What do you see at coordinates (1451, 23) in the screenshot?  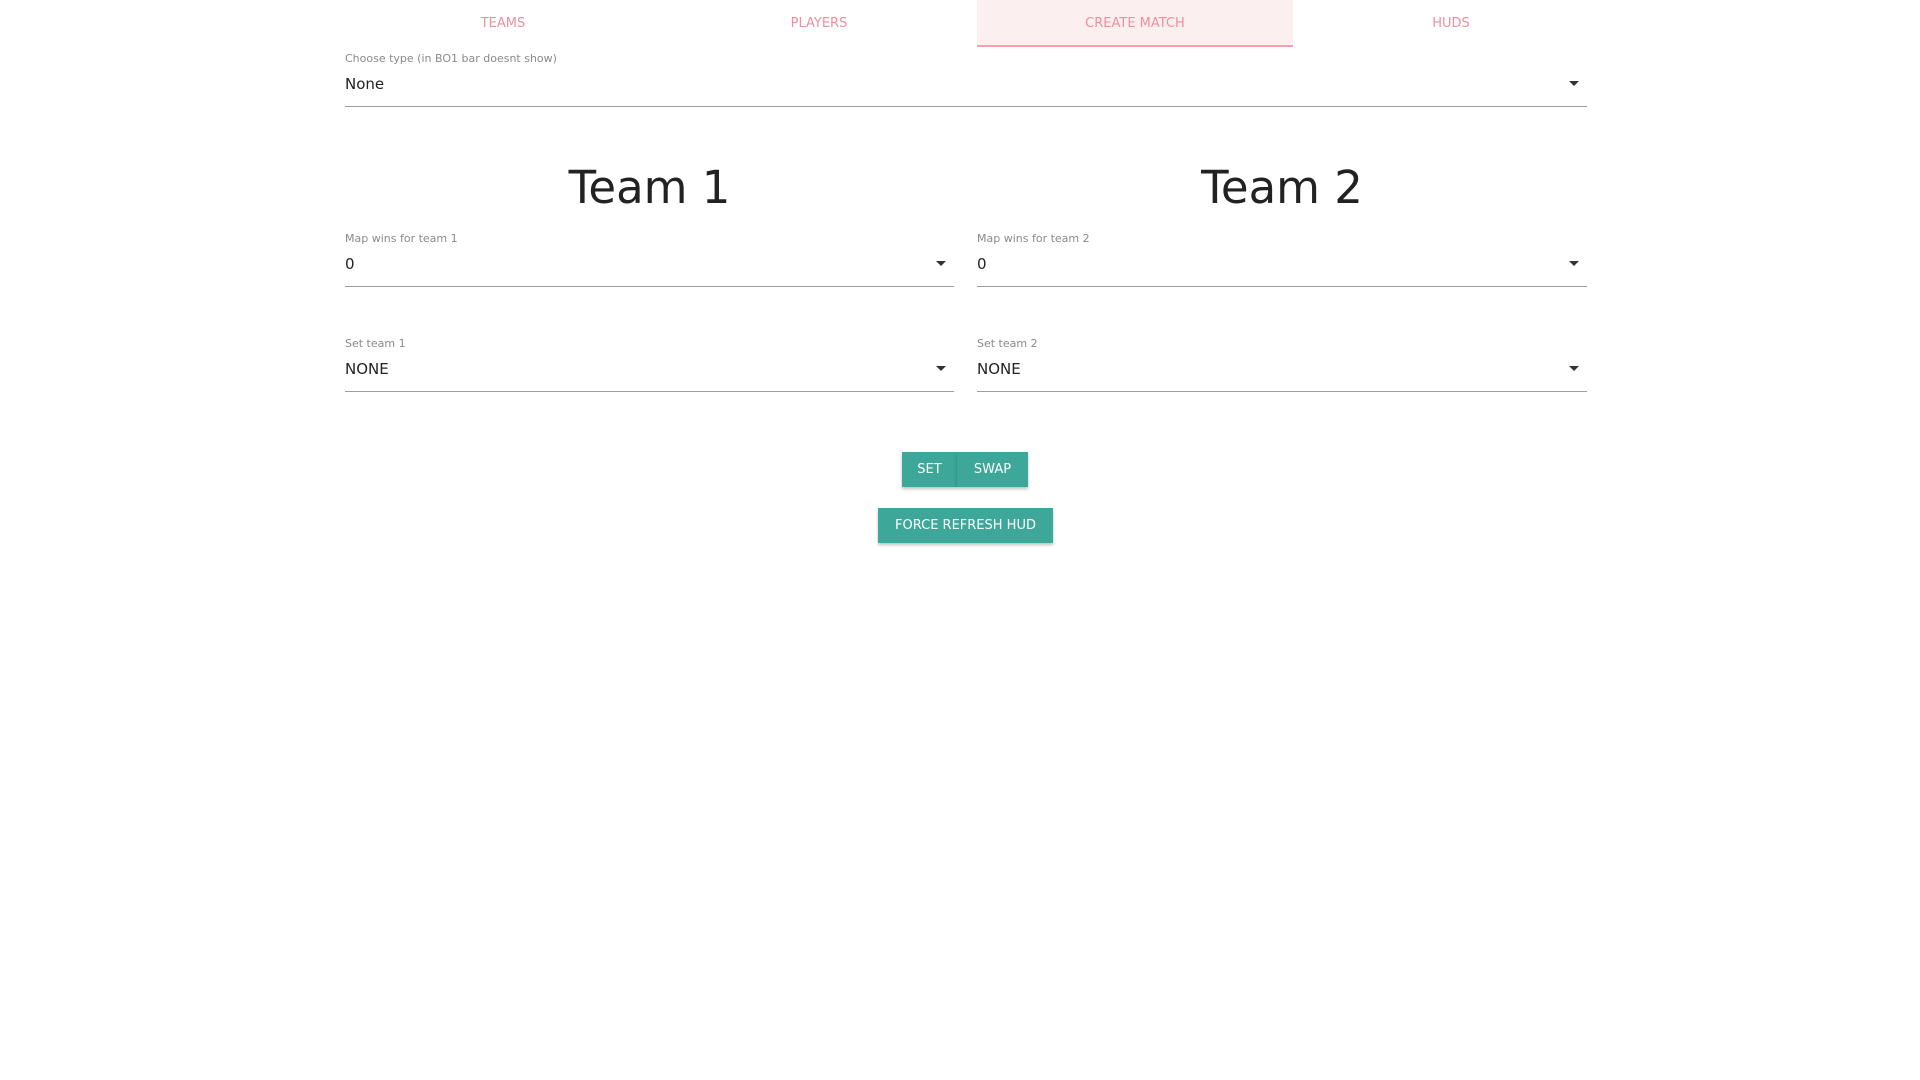 I see `tab-huds: HUDS` at bounding box center [1451, 23].